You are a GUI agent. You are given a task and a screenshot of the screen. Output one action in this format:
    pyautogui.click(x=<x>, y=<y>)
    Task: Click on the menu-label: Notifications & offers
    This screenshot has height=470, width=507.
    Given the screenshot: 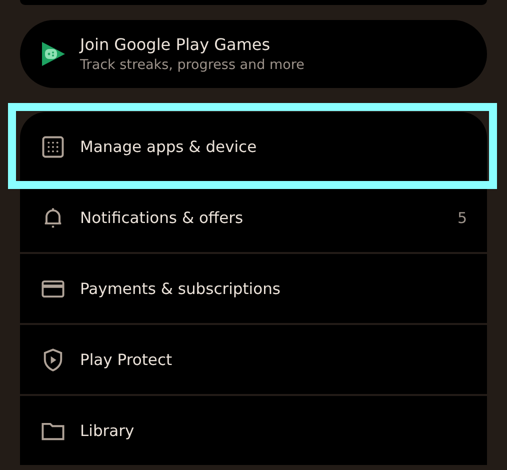 What is the action you would take?
    pyautogui.click(x=162, y=217)
    